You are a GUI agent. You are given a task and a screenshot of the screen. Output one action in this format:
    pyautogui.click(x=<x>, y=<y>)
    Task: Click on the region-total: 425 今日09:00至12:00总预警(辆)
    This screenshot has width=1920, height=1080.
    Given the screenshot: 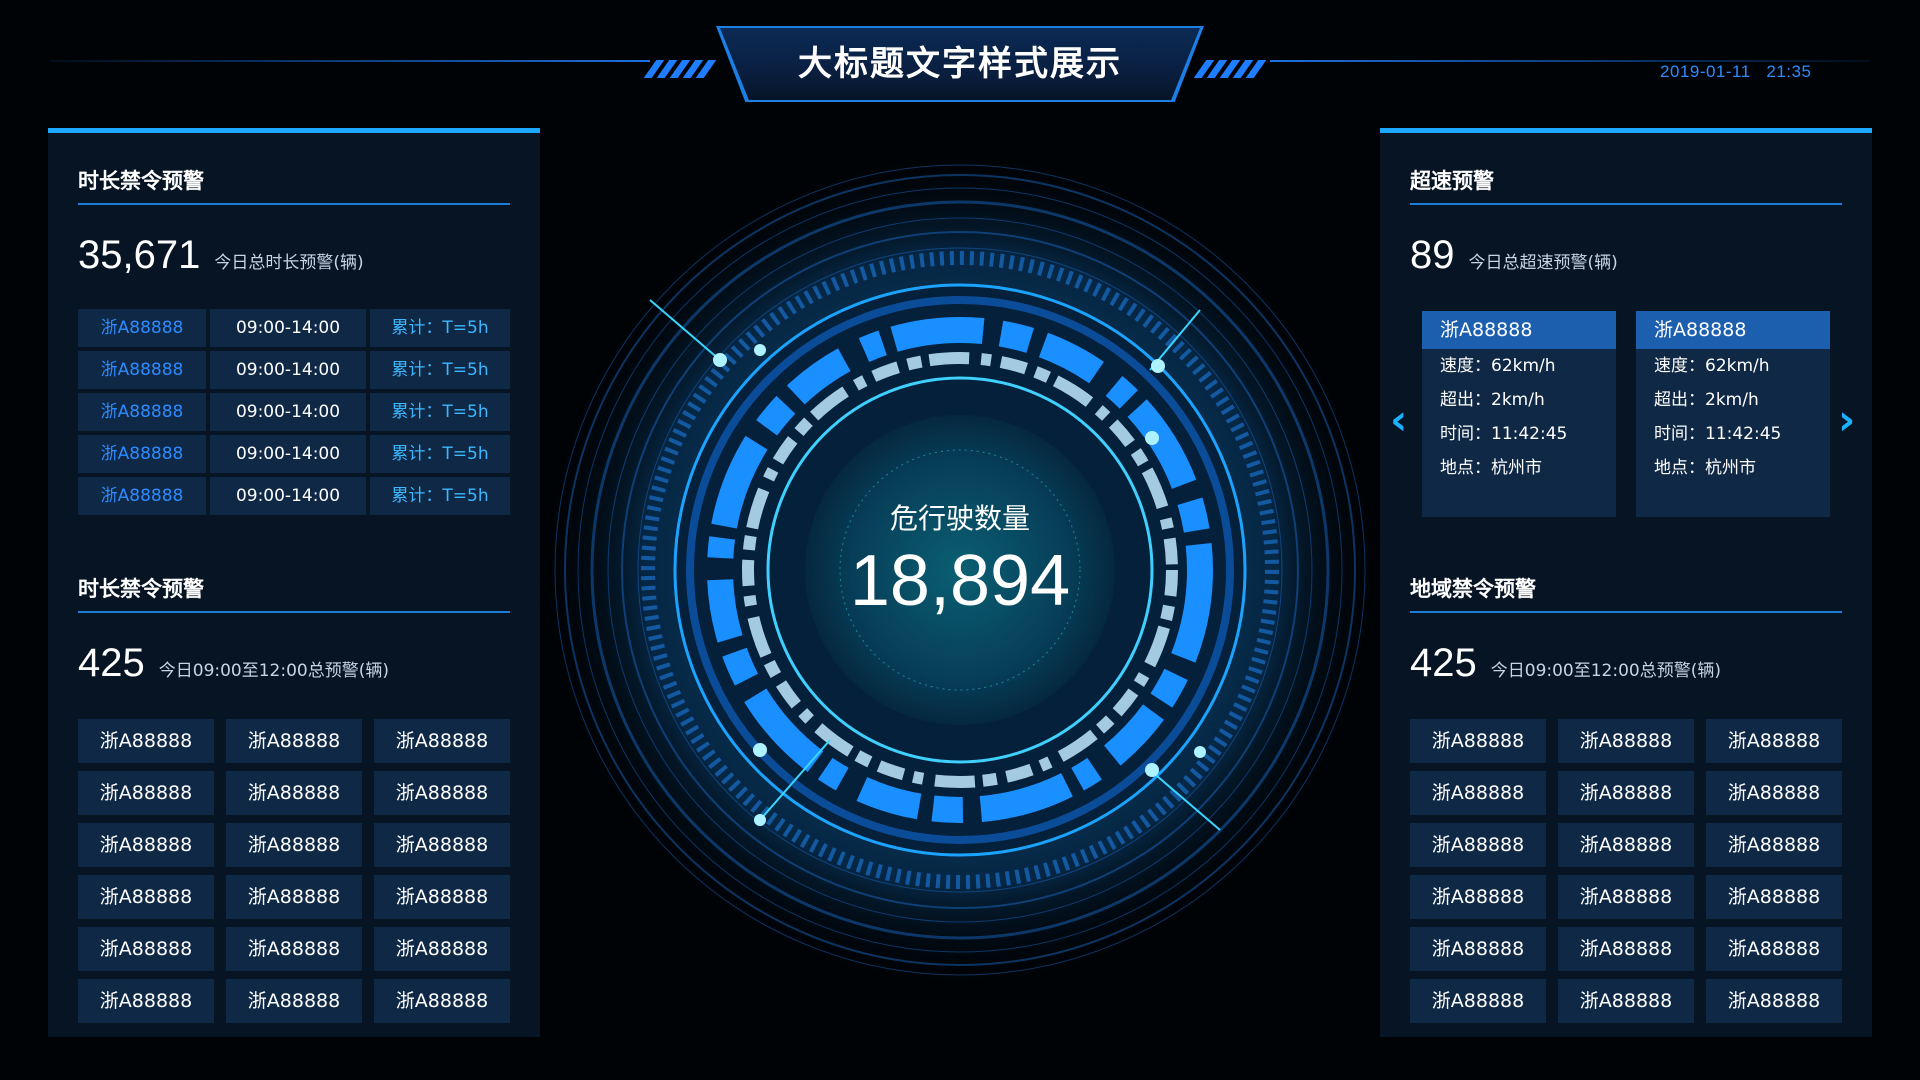 What is the action you would take?
    pyautogui.click(x=1565, y=663)
    